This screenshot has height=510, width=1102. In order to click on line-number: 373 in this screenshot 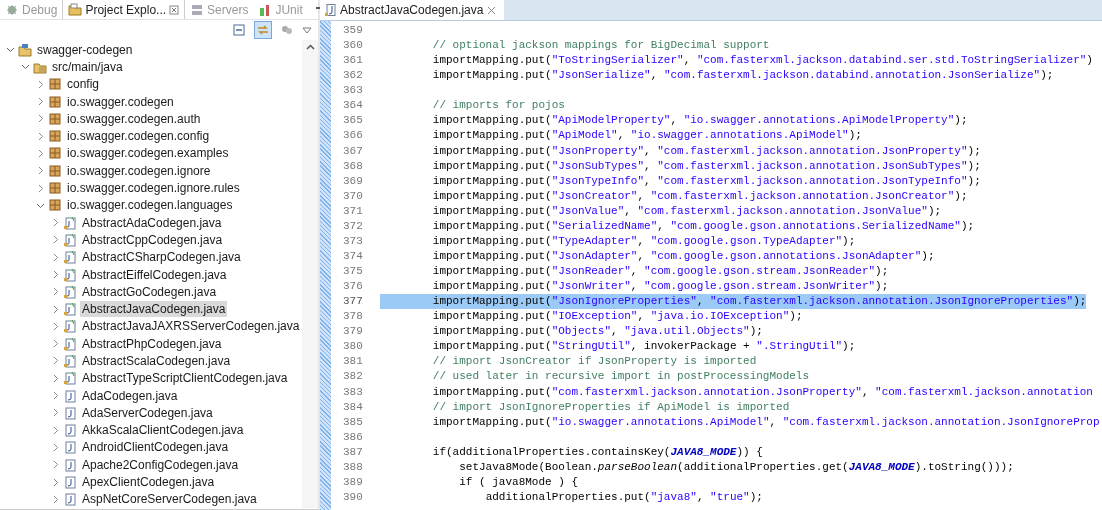, I will do `click(353, 241)`.